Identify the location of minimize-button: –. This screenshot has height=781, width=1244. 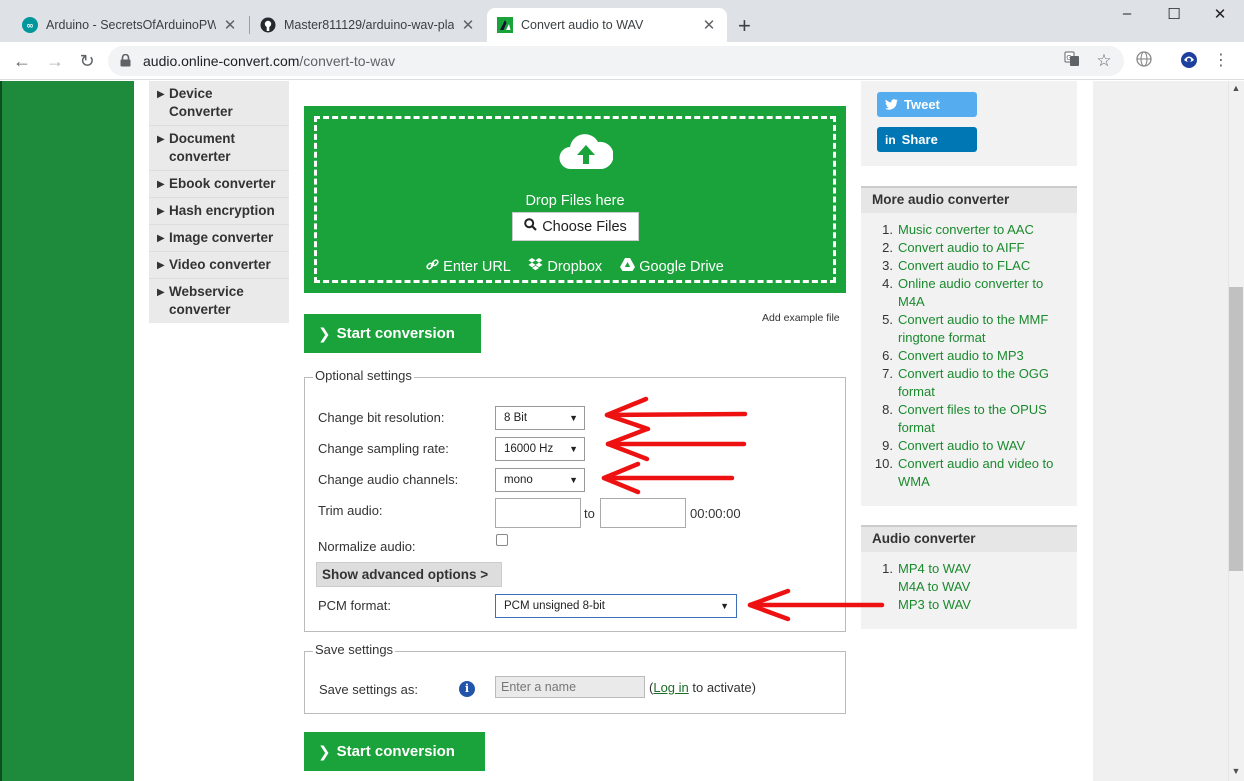
(1127, 16).